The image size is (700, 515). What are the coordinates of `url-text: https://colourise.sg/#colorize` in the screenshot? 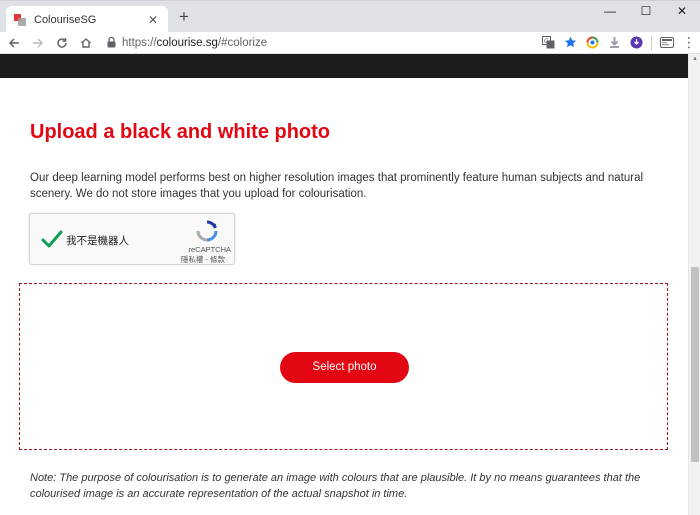 It's located at (195, 42).